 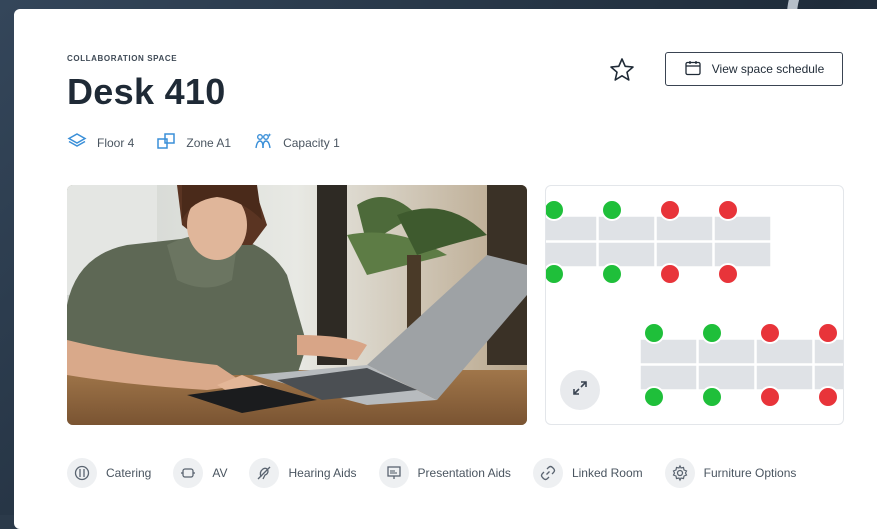 I want to click on link-icon, so click(x=547, y=473).